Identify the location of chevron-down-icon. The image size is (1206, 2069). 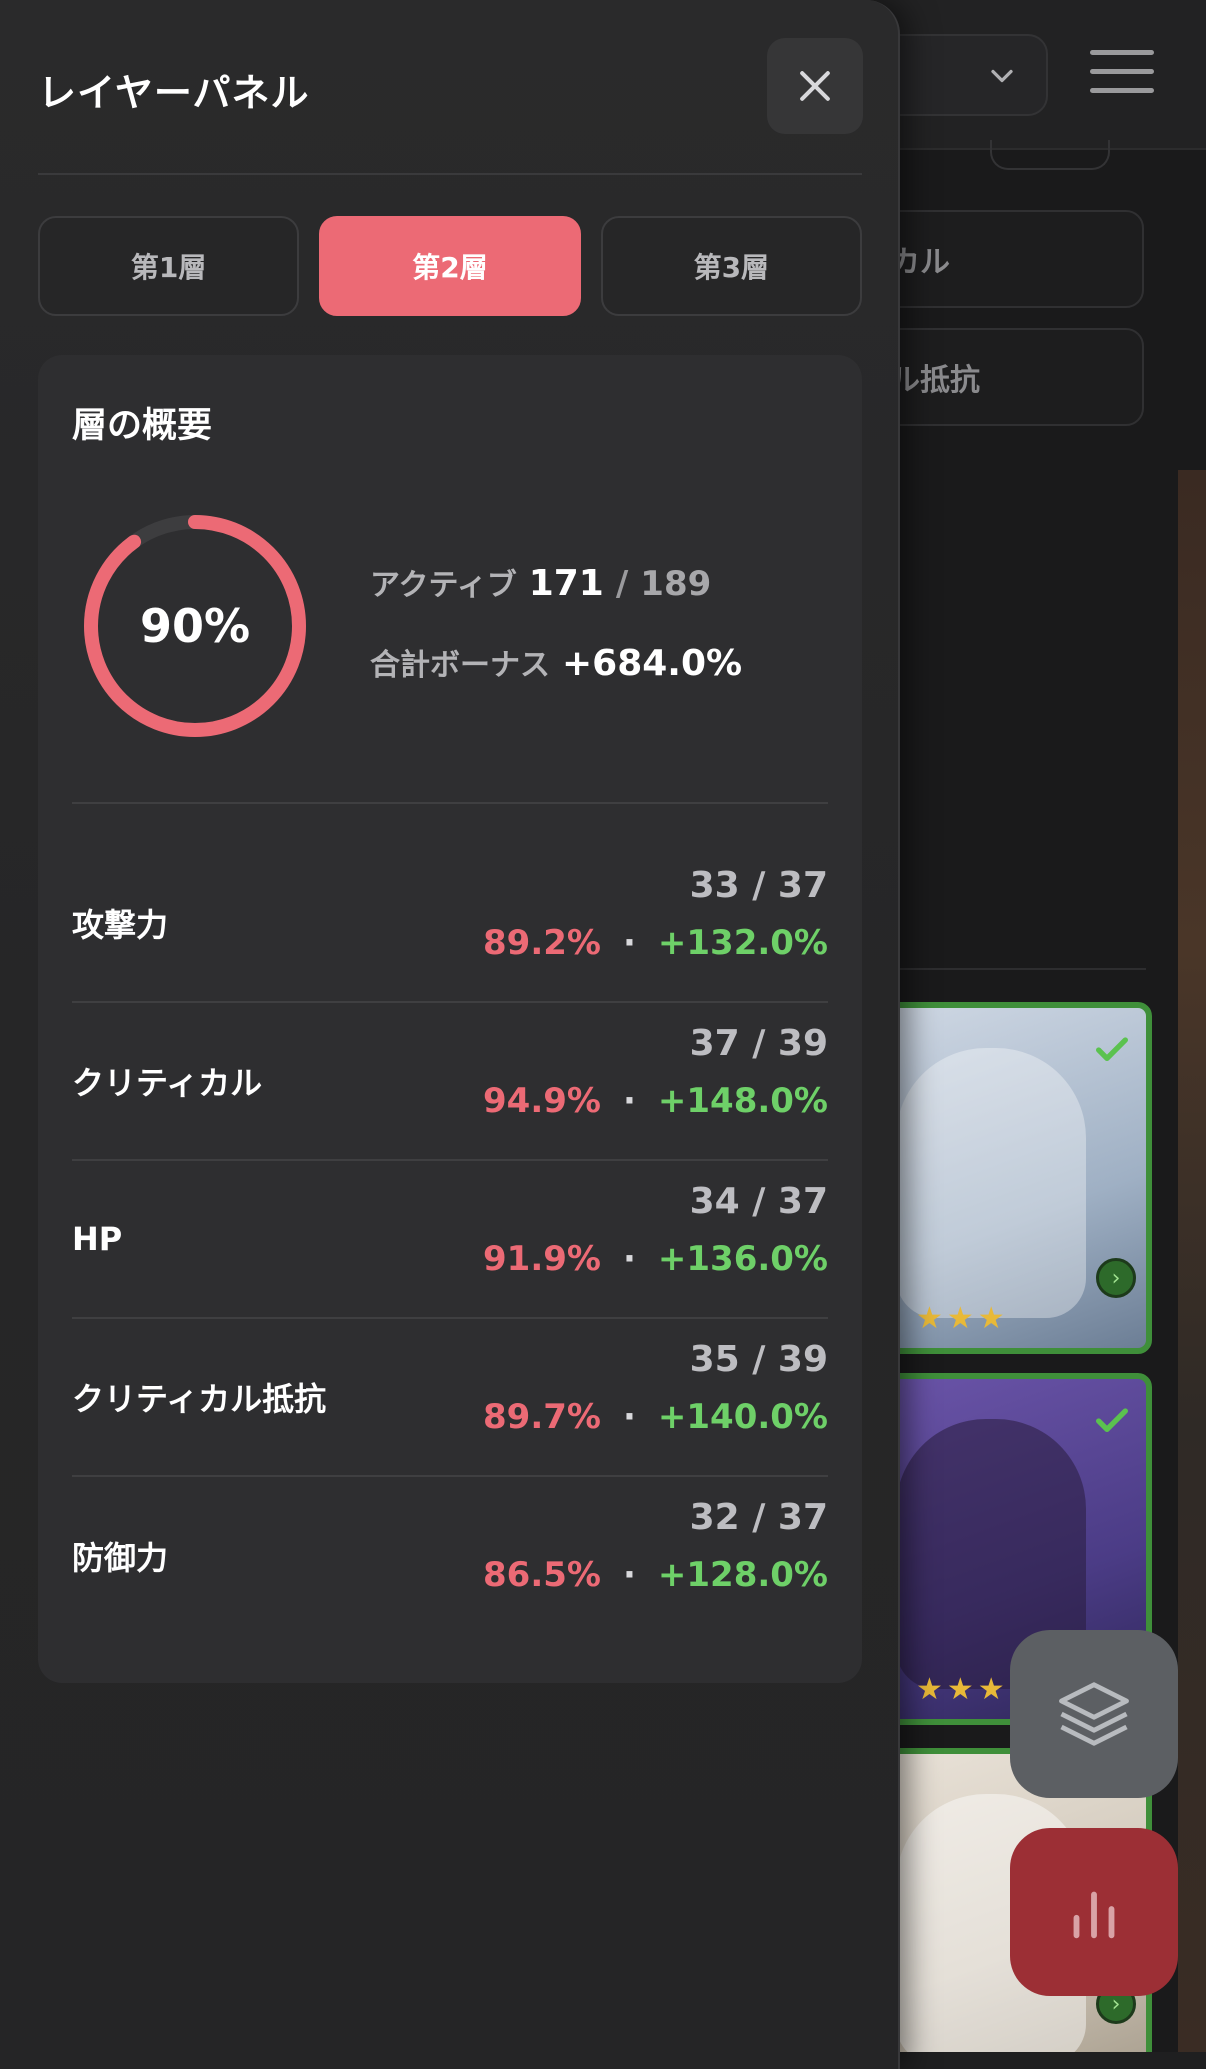
(1002, 76).